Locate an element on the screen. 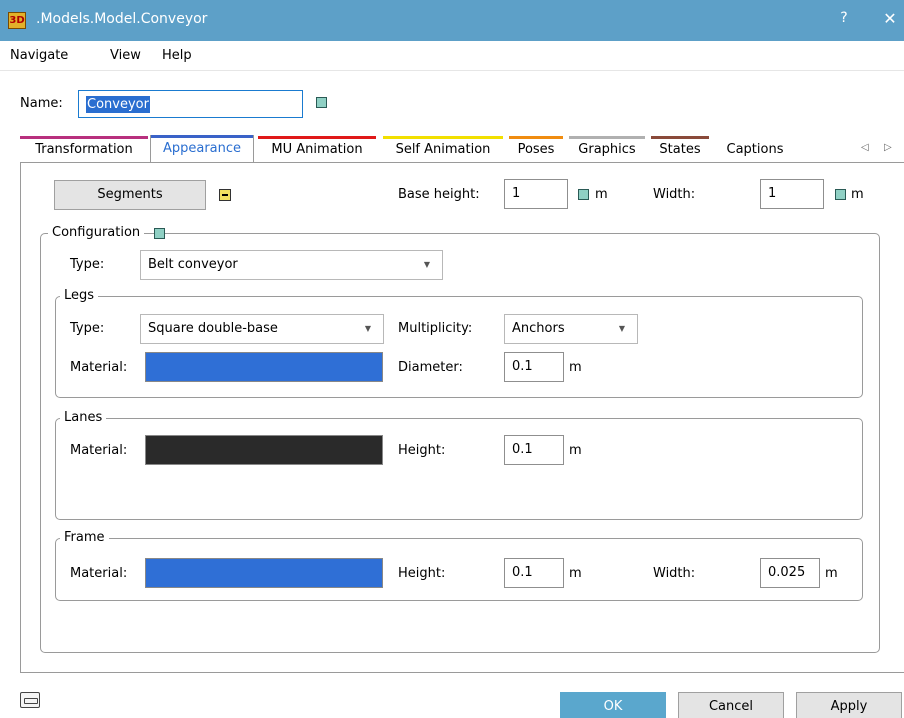 This screenshot has width=904, height=718. tab-label: Poses is located at coordinates (536, 149).